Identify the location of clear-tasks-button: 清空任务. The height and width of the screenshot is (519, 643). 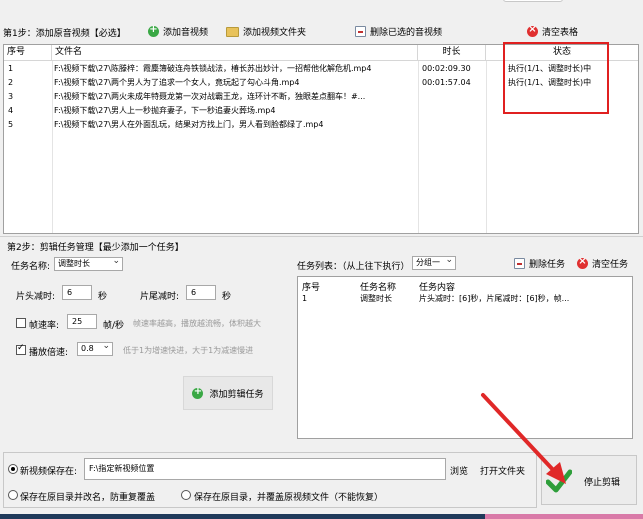
(603, 263).